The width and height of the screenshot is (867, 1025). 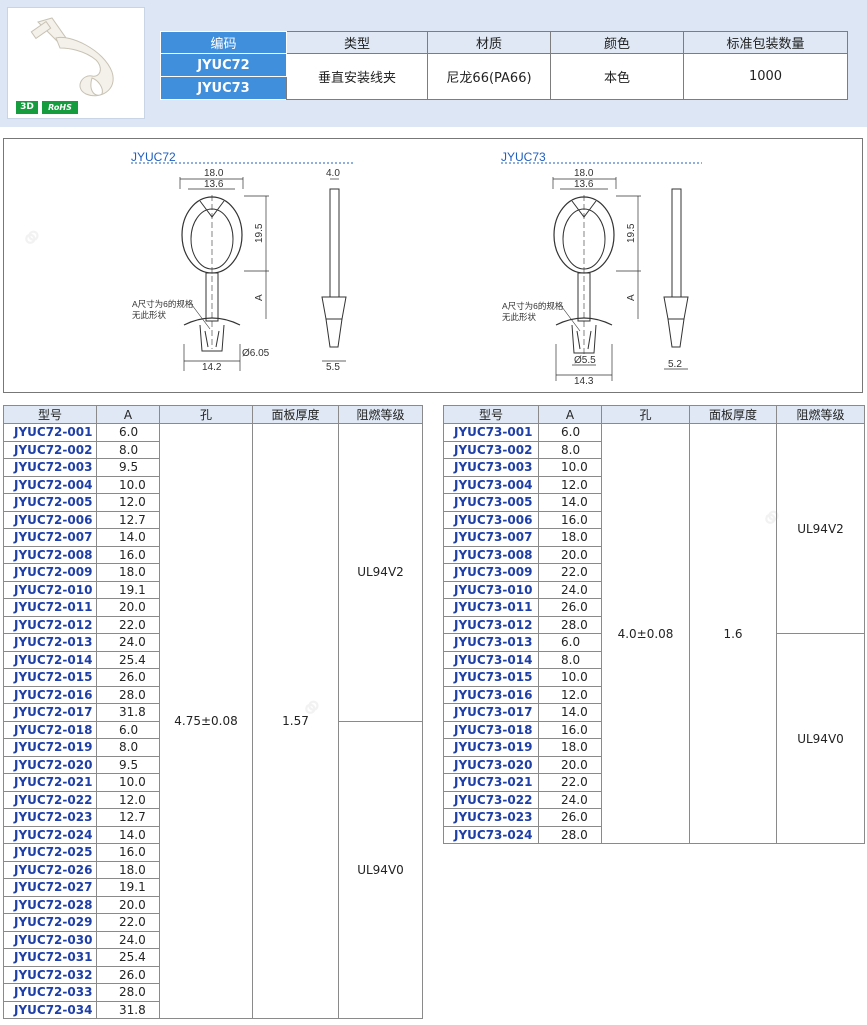 What do you see at coordinates (50, 537) in the screenshot?
I see `model-cell: JYUC72-007` at bounding box center [50, 537].